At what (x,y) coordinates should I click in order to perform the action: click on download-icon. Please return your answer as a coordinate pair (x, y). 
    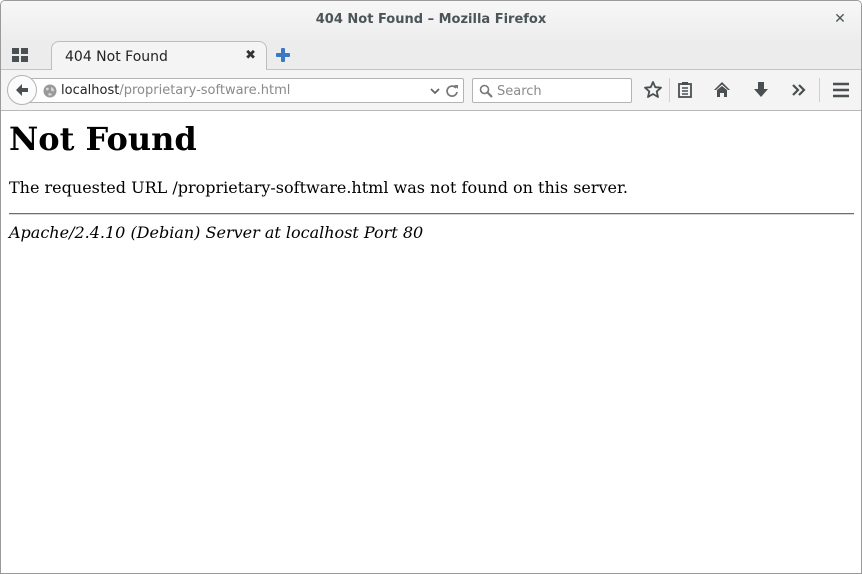
    Looking at the image, I should click on (761, 90).